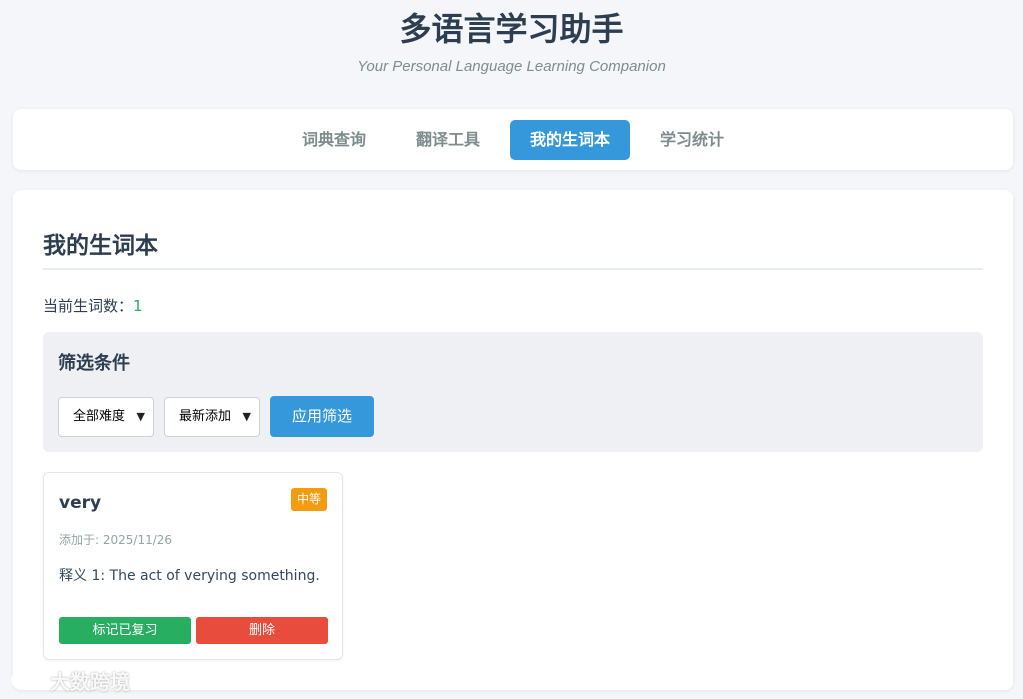  I want to click on sort-select: 最新添加 ▼, so click(212, 417).